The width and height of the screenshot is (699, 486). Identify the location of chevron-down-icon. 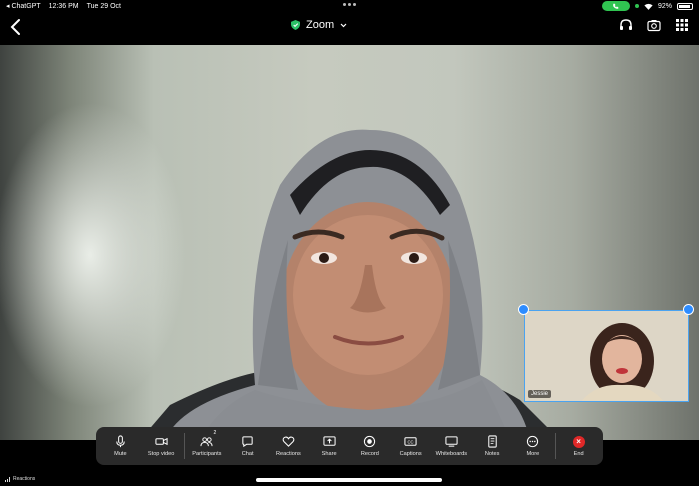
(343, 25).